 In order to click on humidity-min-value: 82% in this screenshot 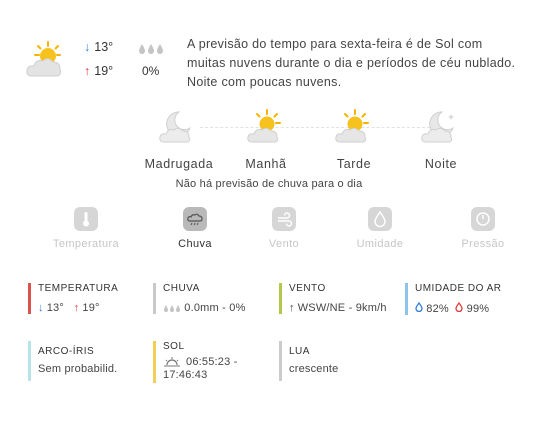, I will do `click(437, 309)`.